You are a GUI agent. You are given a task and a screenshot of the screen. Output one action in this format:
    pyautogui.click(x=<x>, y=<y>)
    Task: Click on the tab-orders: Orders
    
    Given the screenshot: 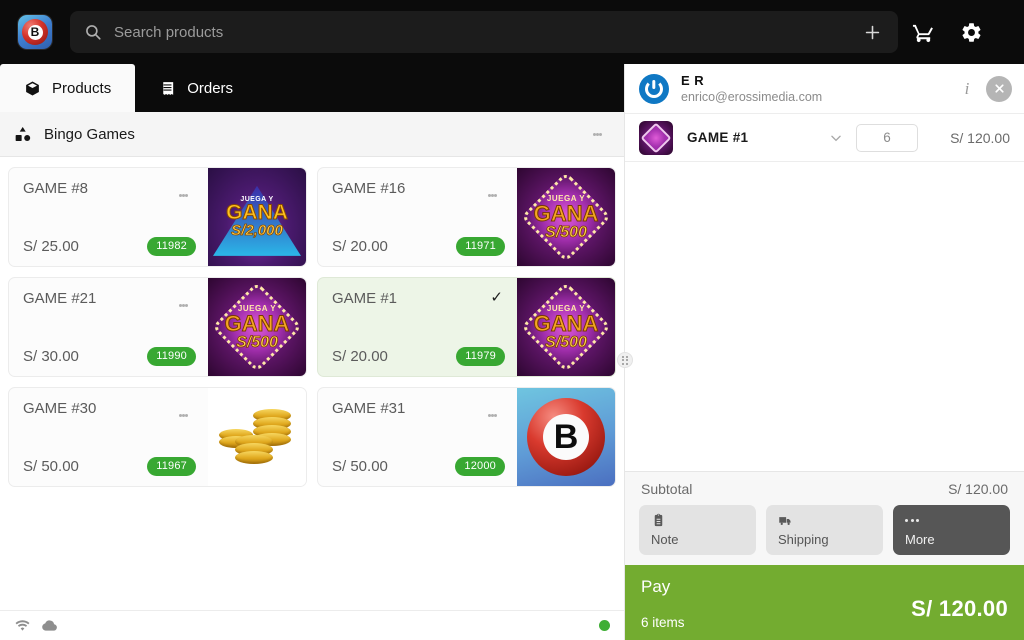 What is the action you would take?
    pyautogui.click(x=196, y=88)
    